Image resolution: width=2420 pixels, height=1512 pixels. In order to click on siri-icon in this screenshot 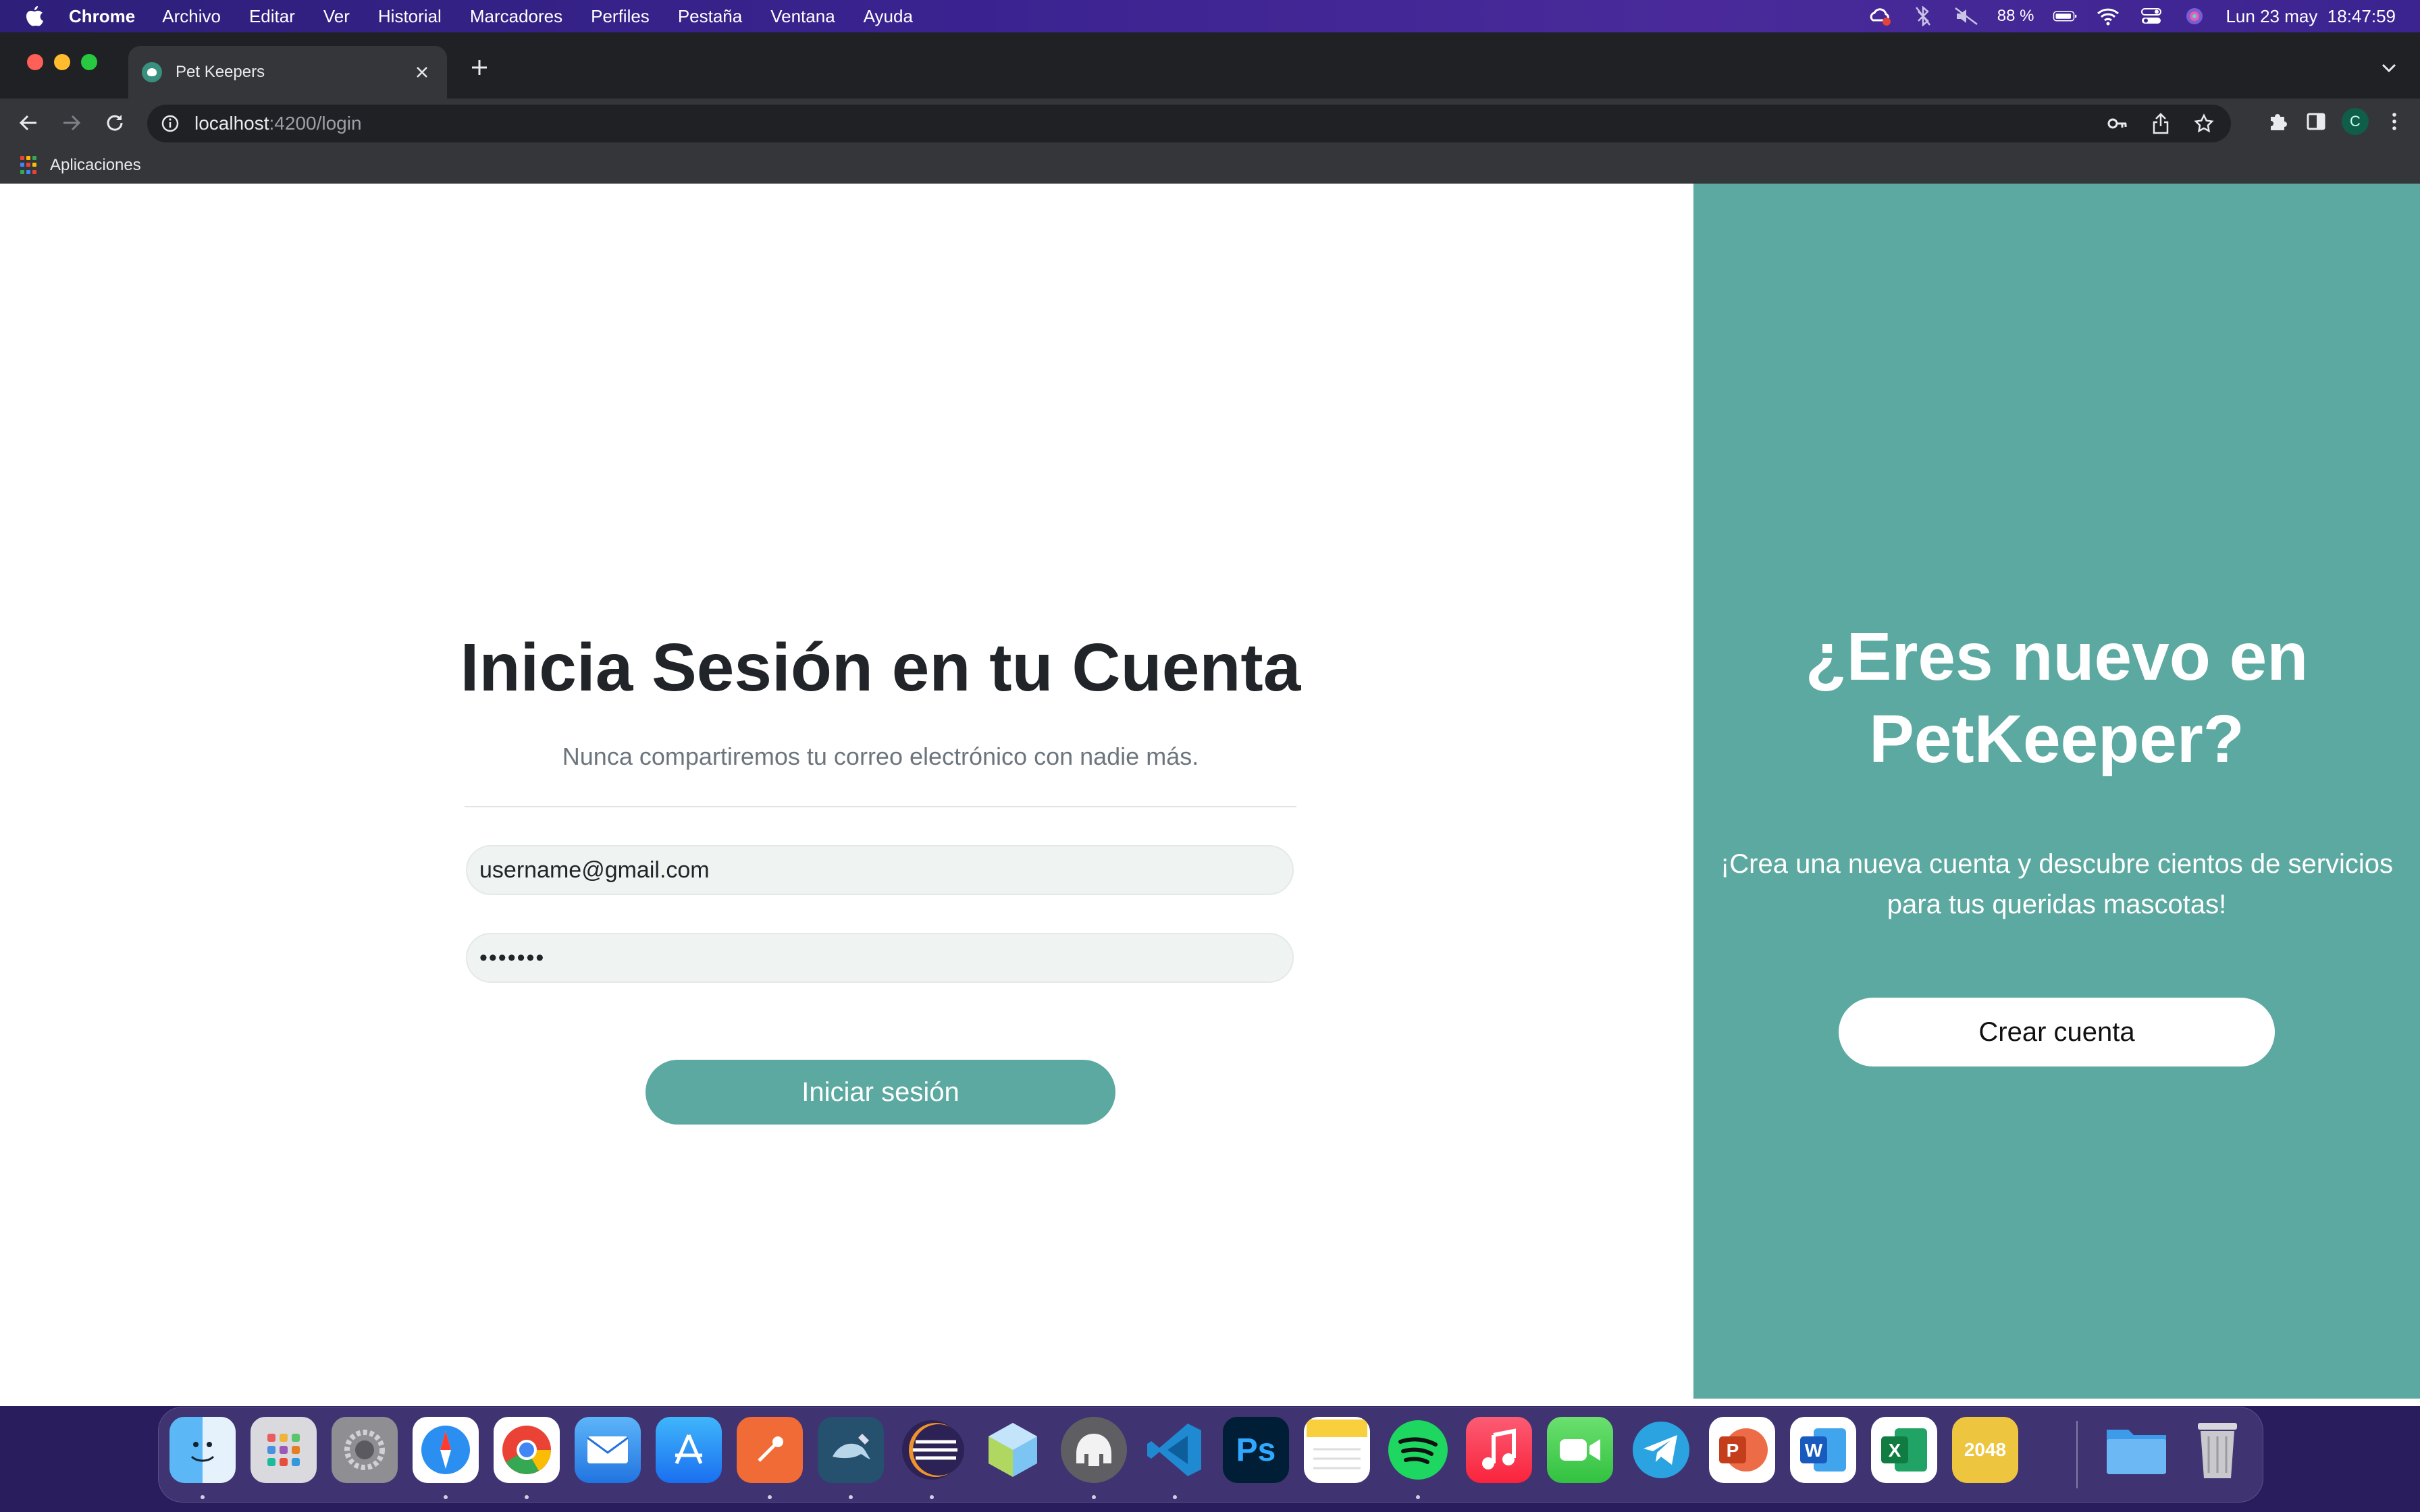, I will do `click(2194, 16)`.